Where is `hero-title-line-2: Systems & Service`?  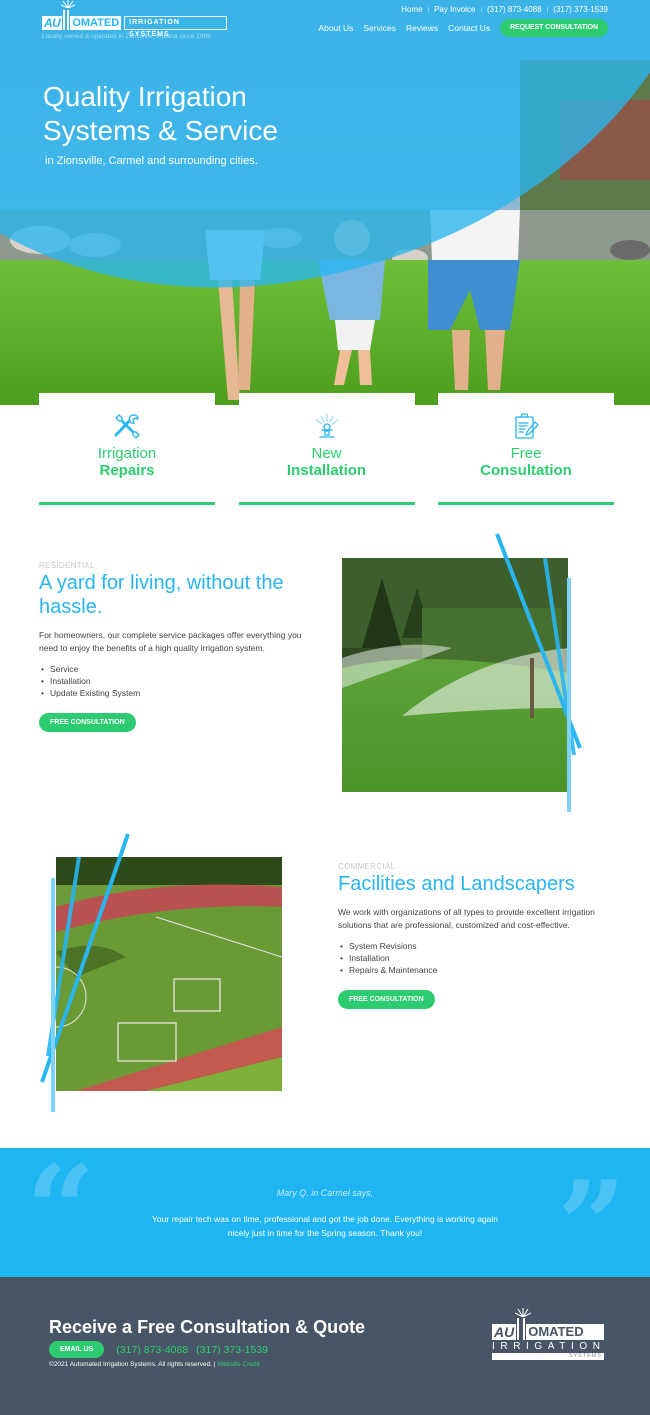 hero-title-line-2: Systems & Service is located at coordinates (160, 130).